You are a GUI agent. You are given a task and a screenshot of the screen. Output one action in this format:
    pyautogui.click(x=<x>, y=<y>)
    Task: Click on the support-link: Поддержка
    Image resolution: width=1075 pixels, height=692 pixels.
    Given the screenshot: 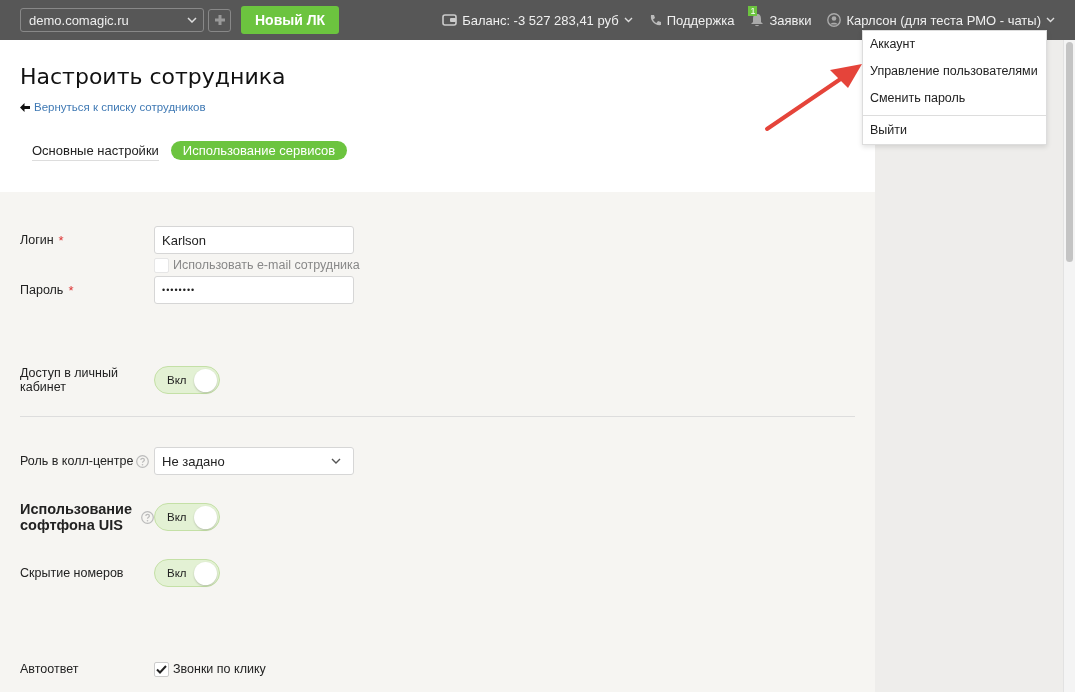 What is the action you would take?
    pyautogui.click(x=691, y=20)
    